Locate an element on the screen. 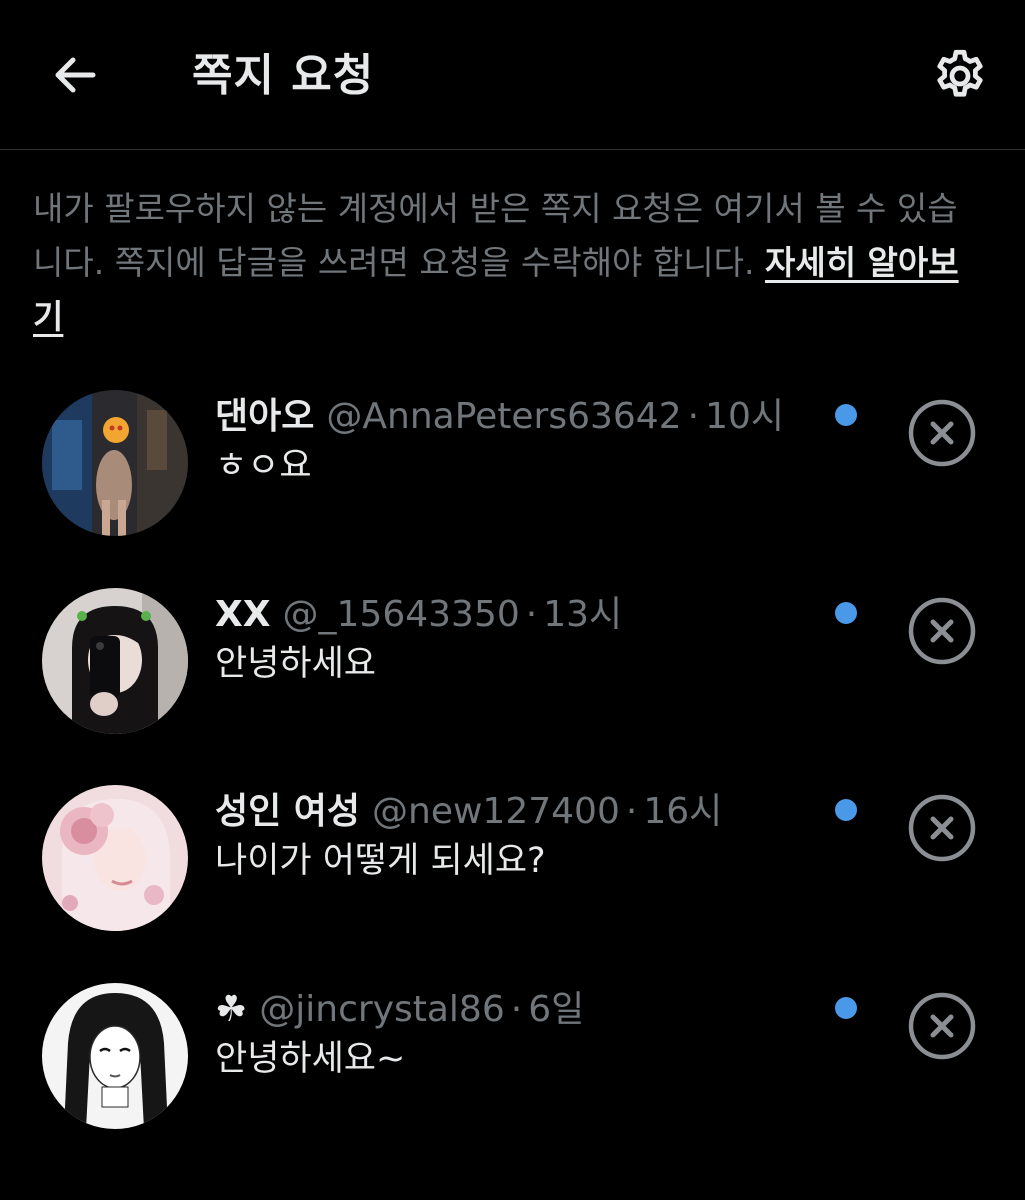 This screenshot has height=1200, width=1025. message-preview: ㅎㅇ요 is located at coordinates (263, 466).